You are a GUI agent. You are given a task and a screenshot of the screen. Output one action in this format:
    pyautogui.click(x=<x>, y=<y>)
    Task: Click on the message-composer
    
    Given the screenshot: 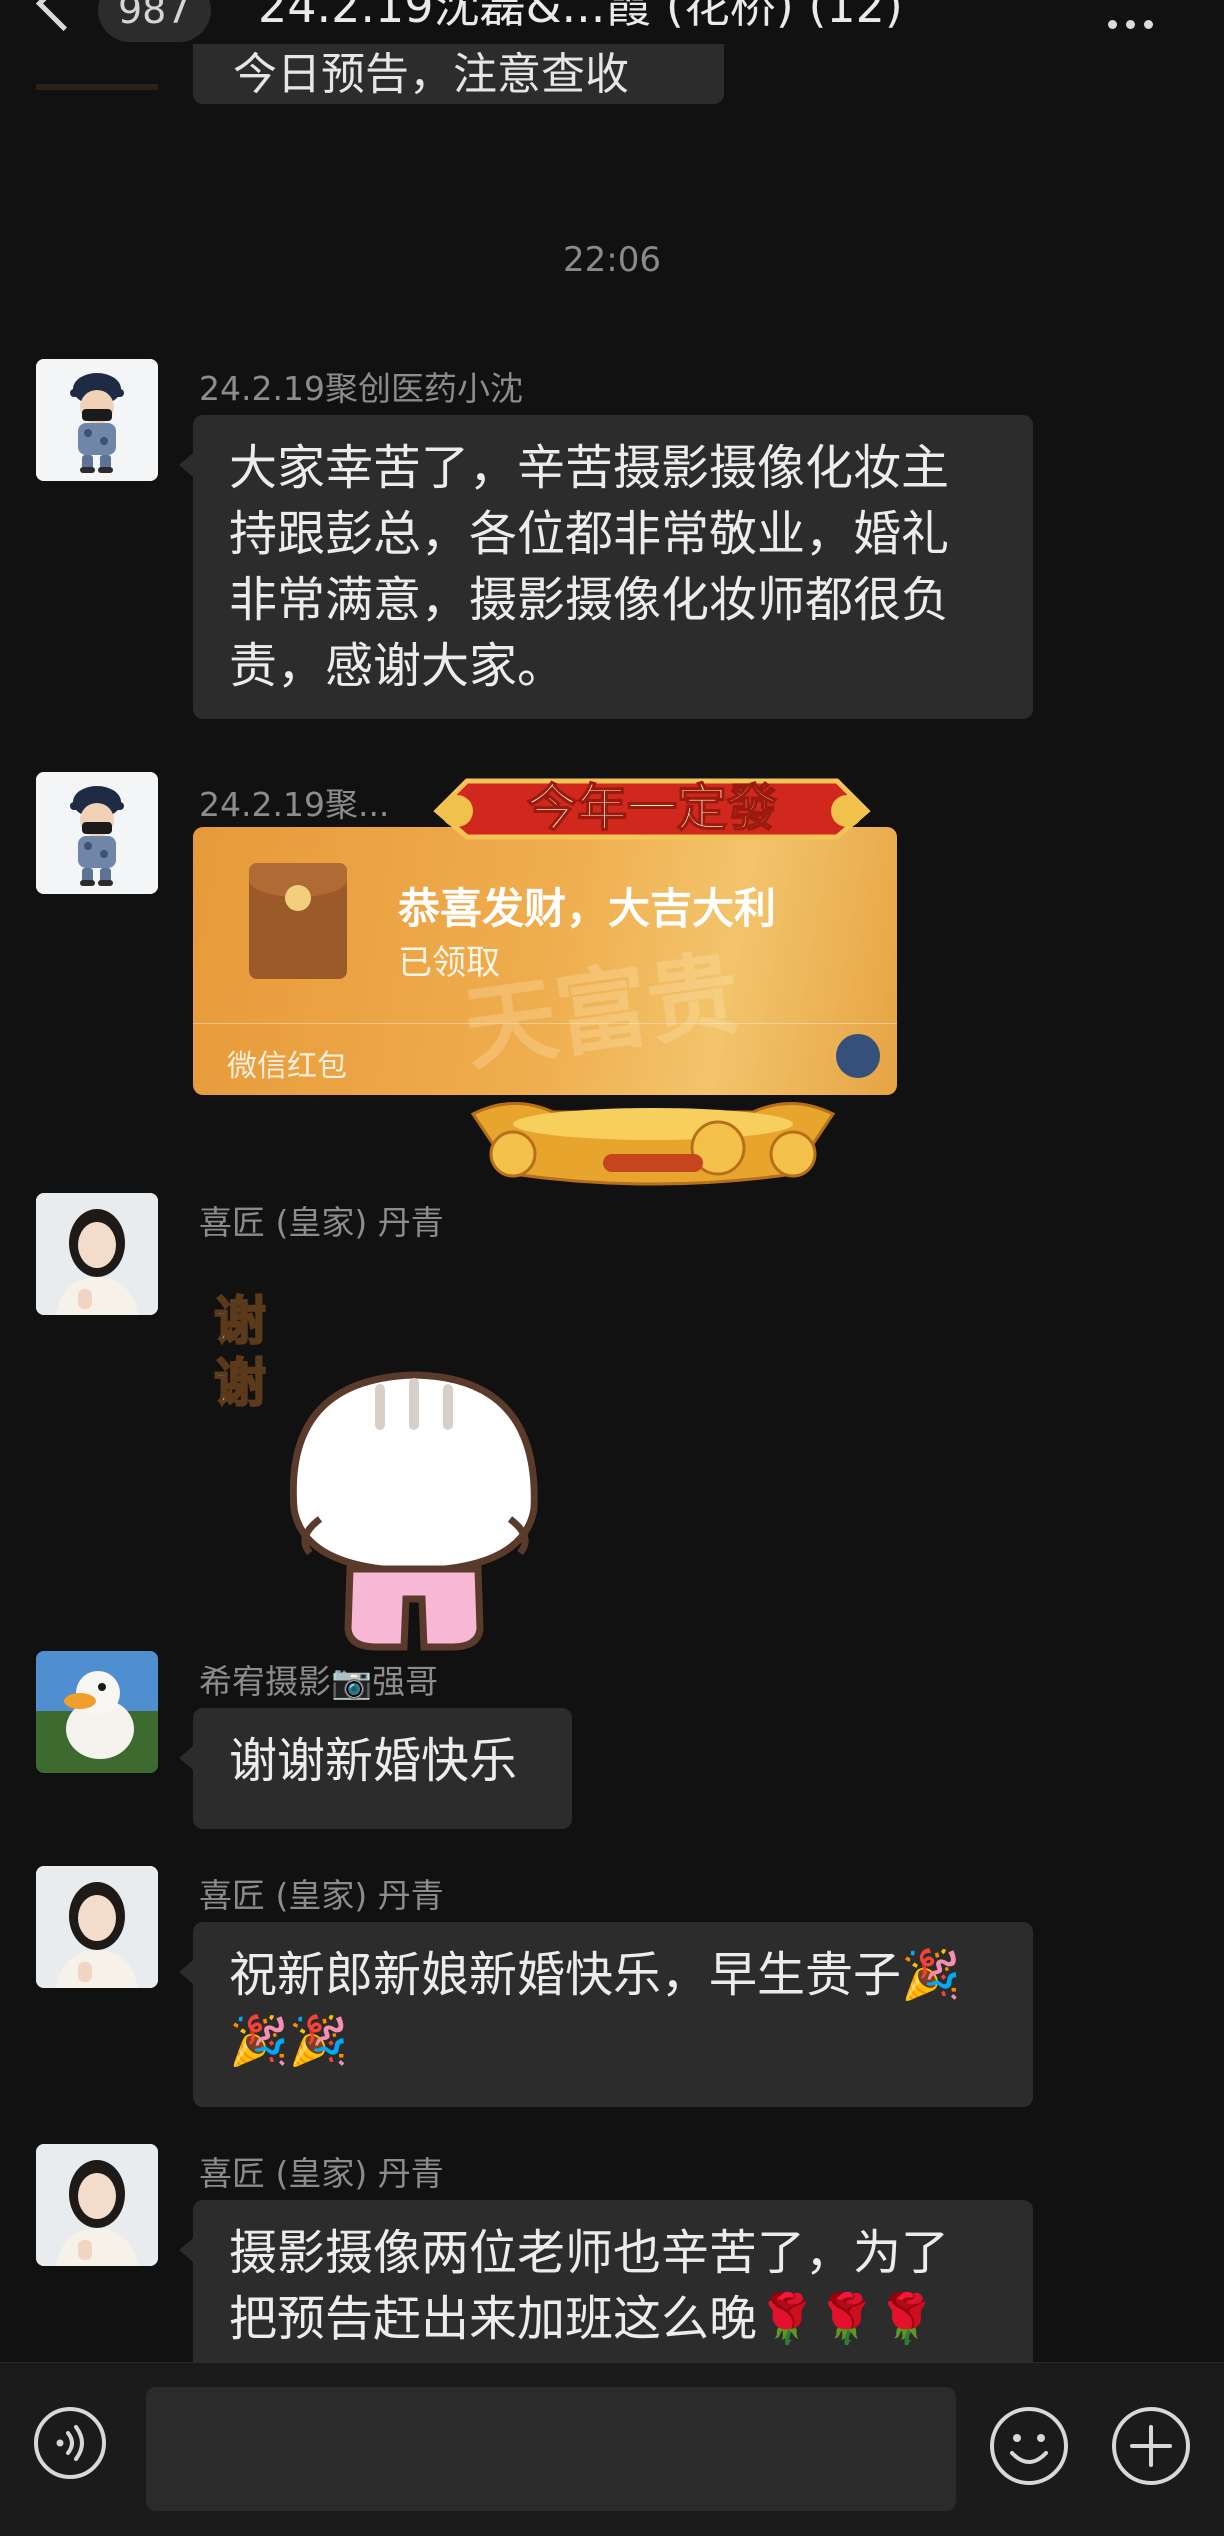 What is the action you would take?
    pyautogui.click(x=612, y=2449)
    